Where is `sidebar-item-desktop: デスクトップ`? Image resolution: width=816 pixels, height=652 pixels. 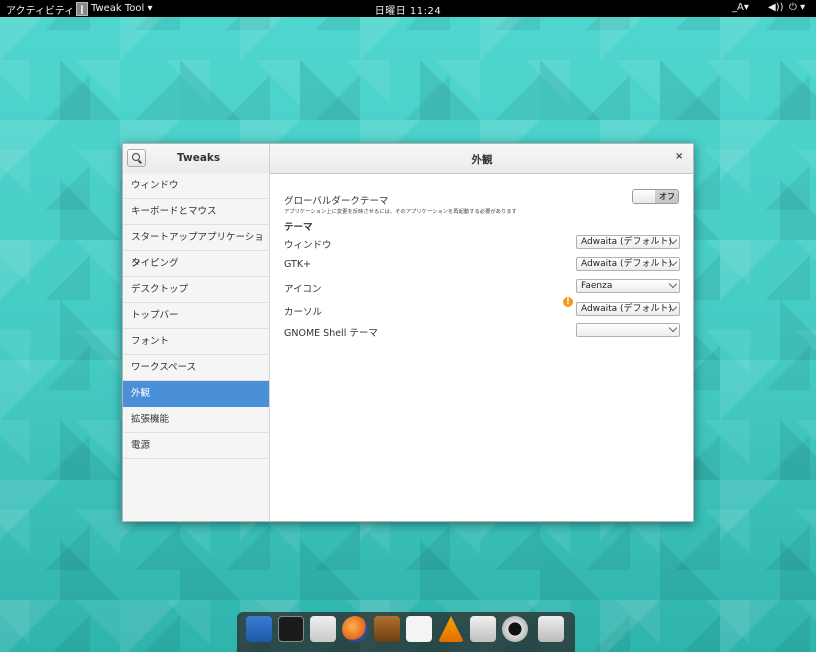
sidebar-item-desktop: デスクトップ is located at coordinates (196, 290).